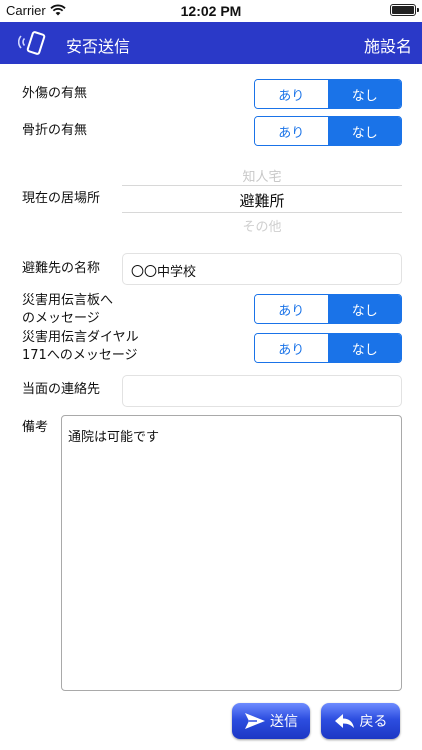 The image size is (422, 750). I want to click on injury-segmented-control: あり なし, so click(328, 94).